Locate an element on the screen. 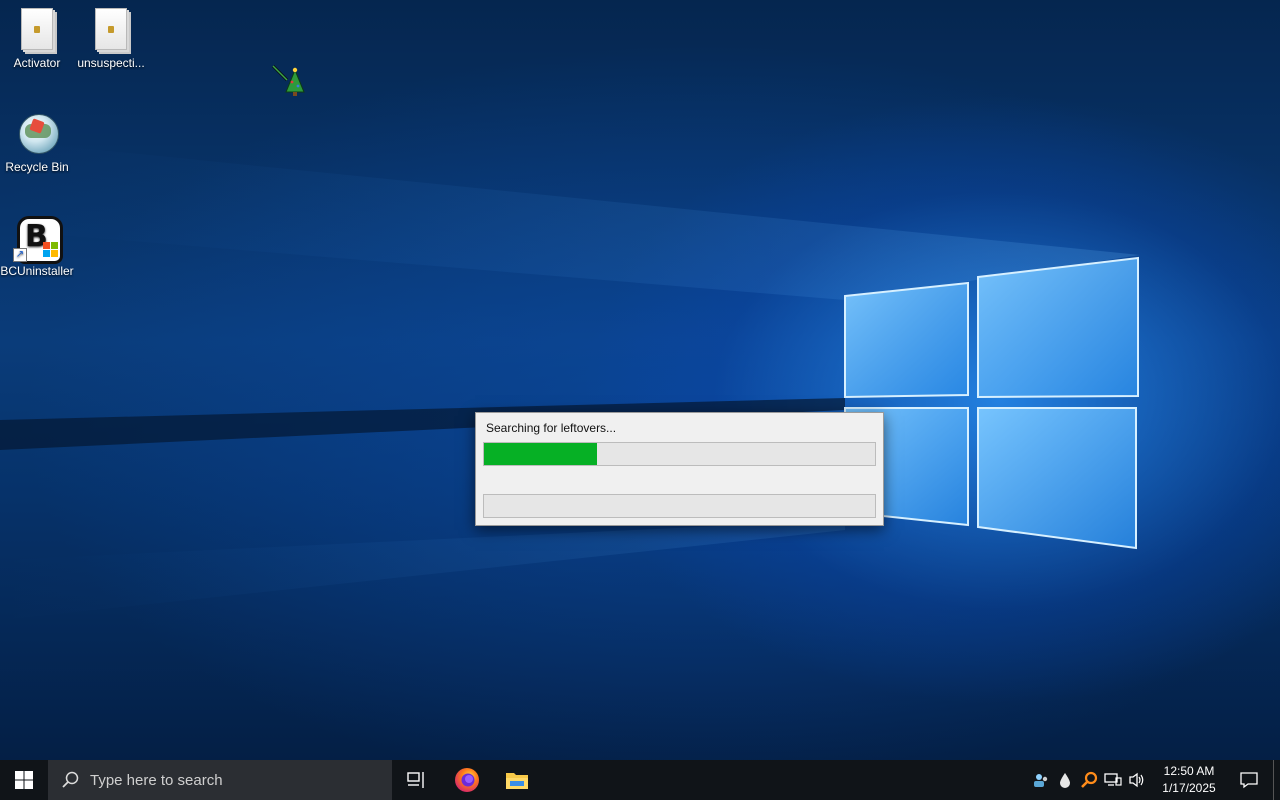 This screenshot has width=1280, height=800. file-explorer-taskbar-button is located at coordinates (517, 780).